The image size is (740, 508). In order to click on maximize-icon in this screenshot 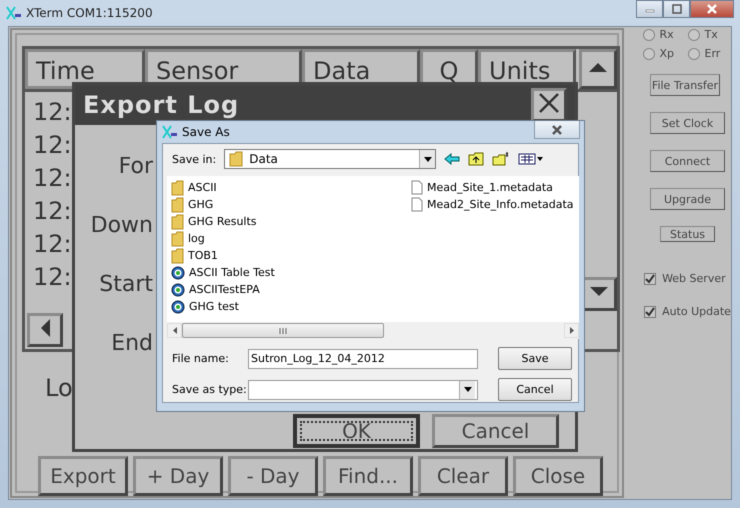, I will do `click(677, 9)`.